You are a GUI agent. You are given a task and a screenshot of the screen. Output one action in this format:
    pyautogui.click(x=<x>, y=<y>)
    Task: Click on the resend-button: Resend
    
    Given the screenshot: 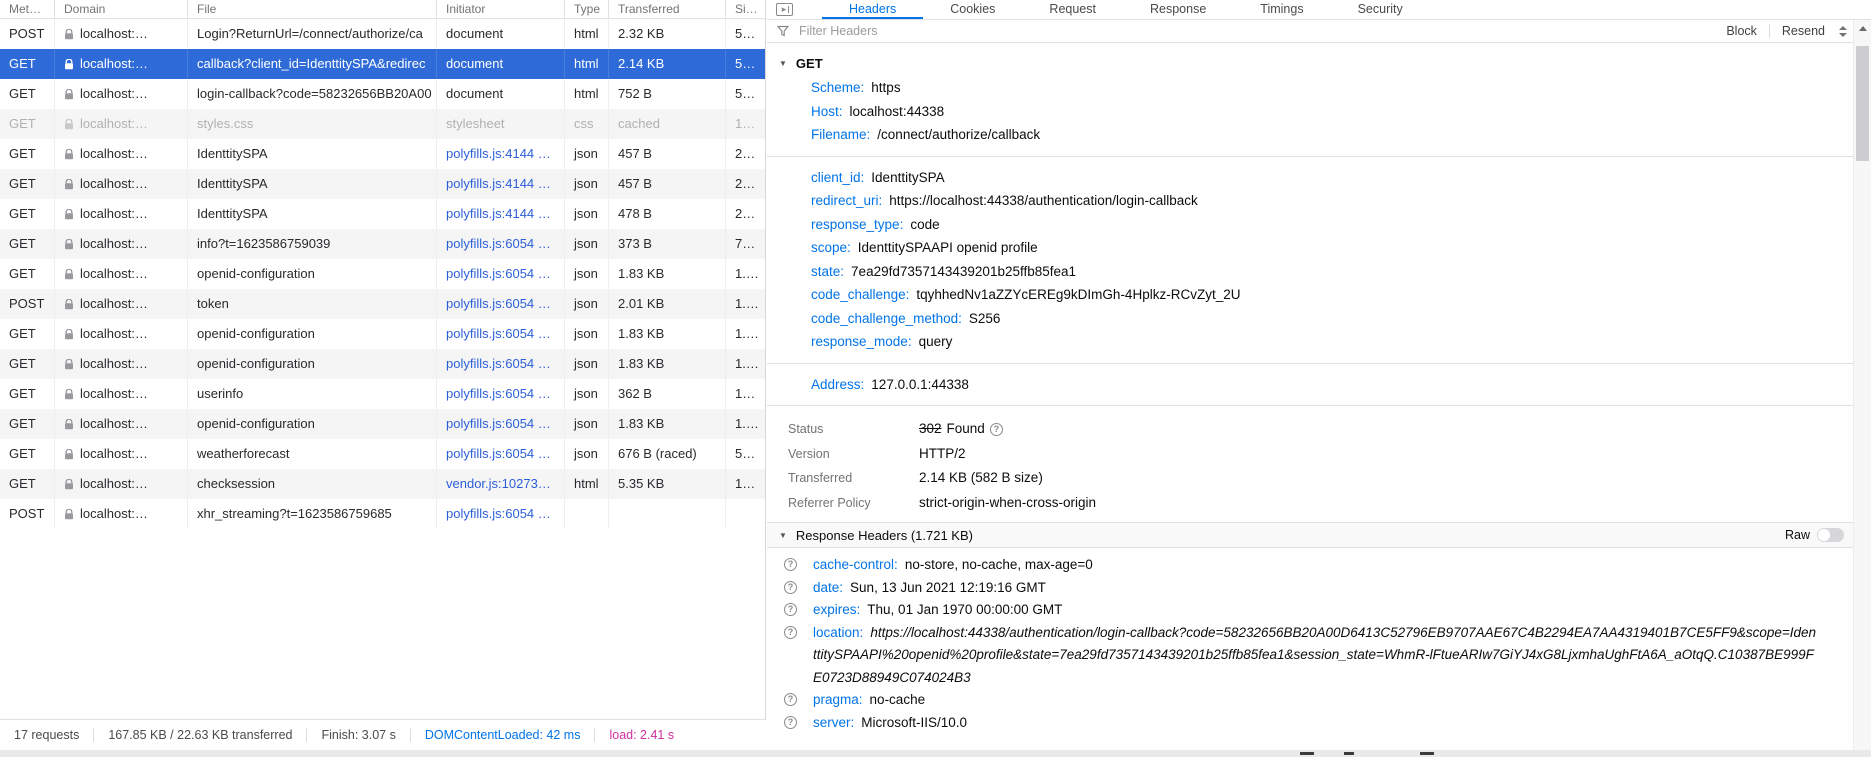 What is the action you would take?
    pyautogui.click(x=1803, y=31)
    